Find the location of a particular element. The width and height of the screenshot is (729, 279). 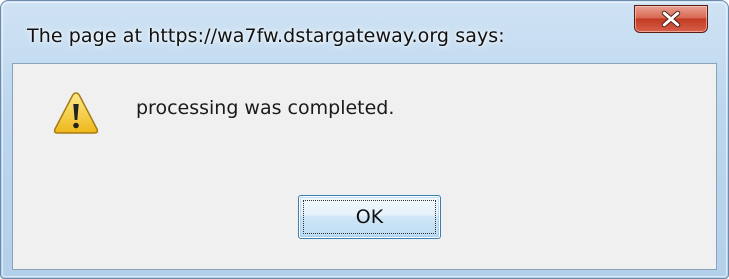

close-button is located at coordinates (671, 19).